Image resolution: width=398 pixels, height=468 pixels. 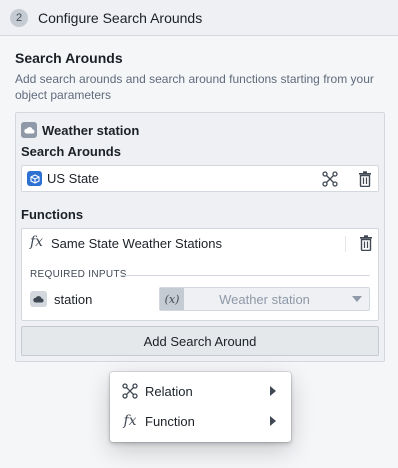 I want to click on section-title: Search Arounds, so click(x=69, y=58).